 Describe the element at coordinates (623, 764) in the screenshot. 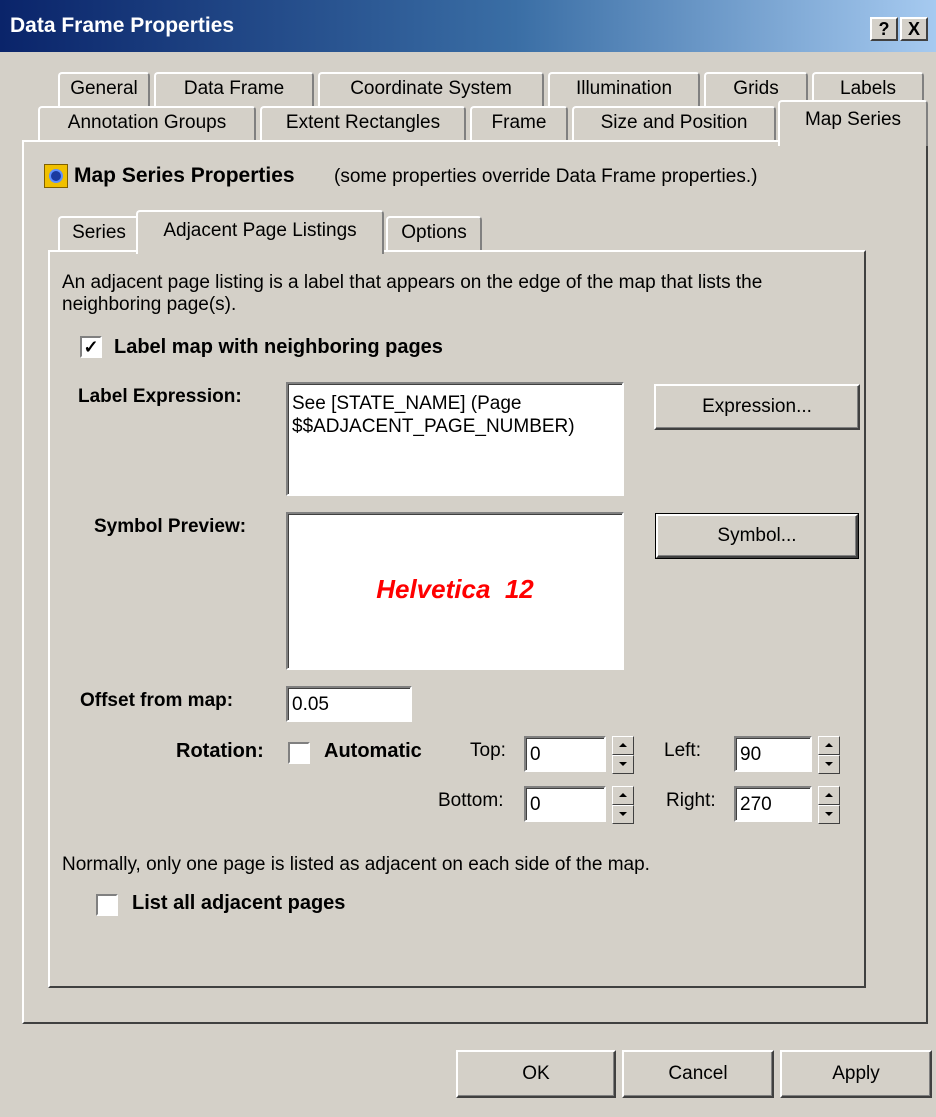

I see `top-spin-down` at that location.